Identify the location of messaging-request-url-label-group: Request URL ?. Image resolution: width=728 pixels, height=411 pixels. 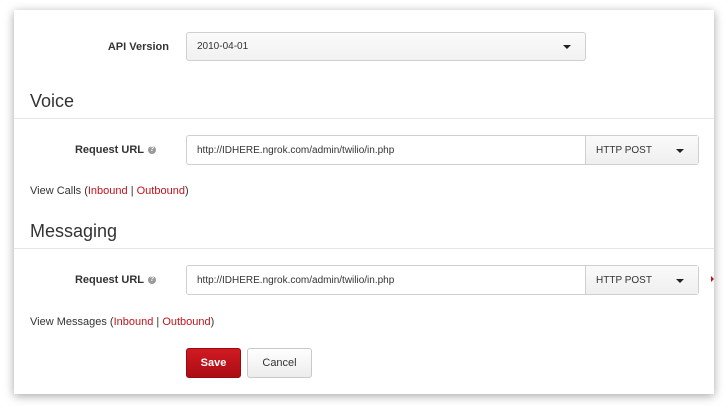
(85, 280).